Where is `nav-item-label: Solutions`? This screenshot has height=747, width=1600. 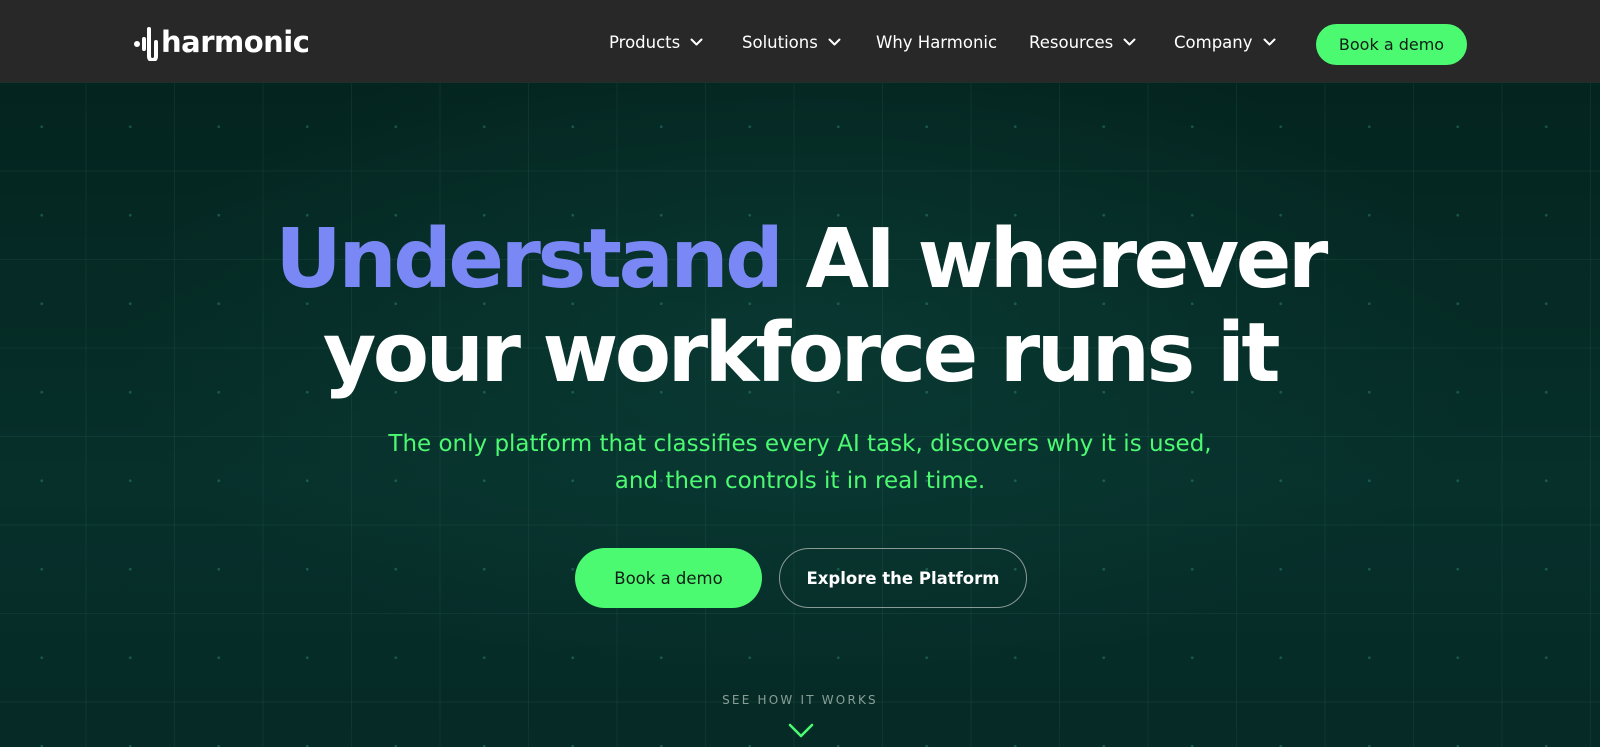 nav-item-label: Solutions is located at coordinates (780, 42).